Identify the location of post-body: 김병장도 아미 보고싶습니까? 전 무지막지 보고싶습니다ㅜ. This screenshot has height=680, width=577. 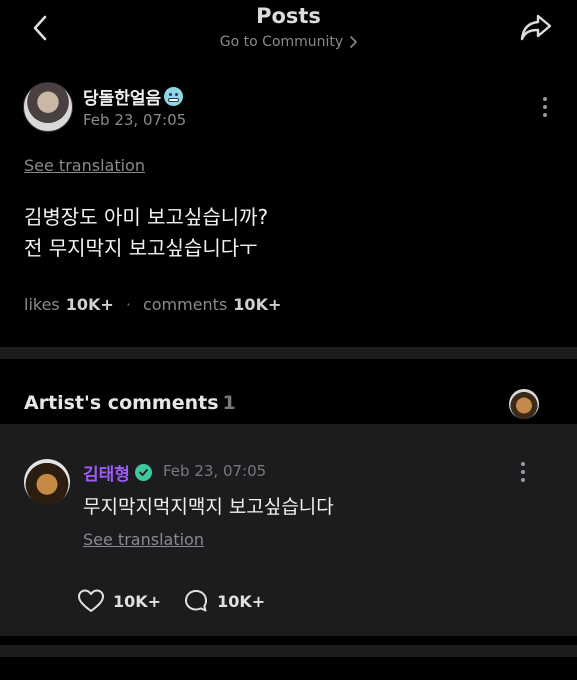
(284, 233).